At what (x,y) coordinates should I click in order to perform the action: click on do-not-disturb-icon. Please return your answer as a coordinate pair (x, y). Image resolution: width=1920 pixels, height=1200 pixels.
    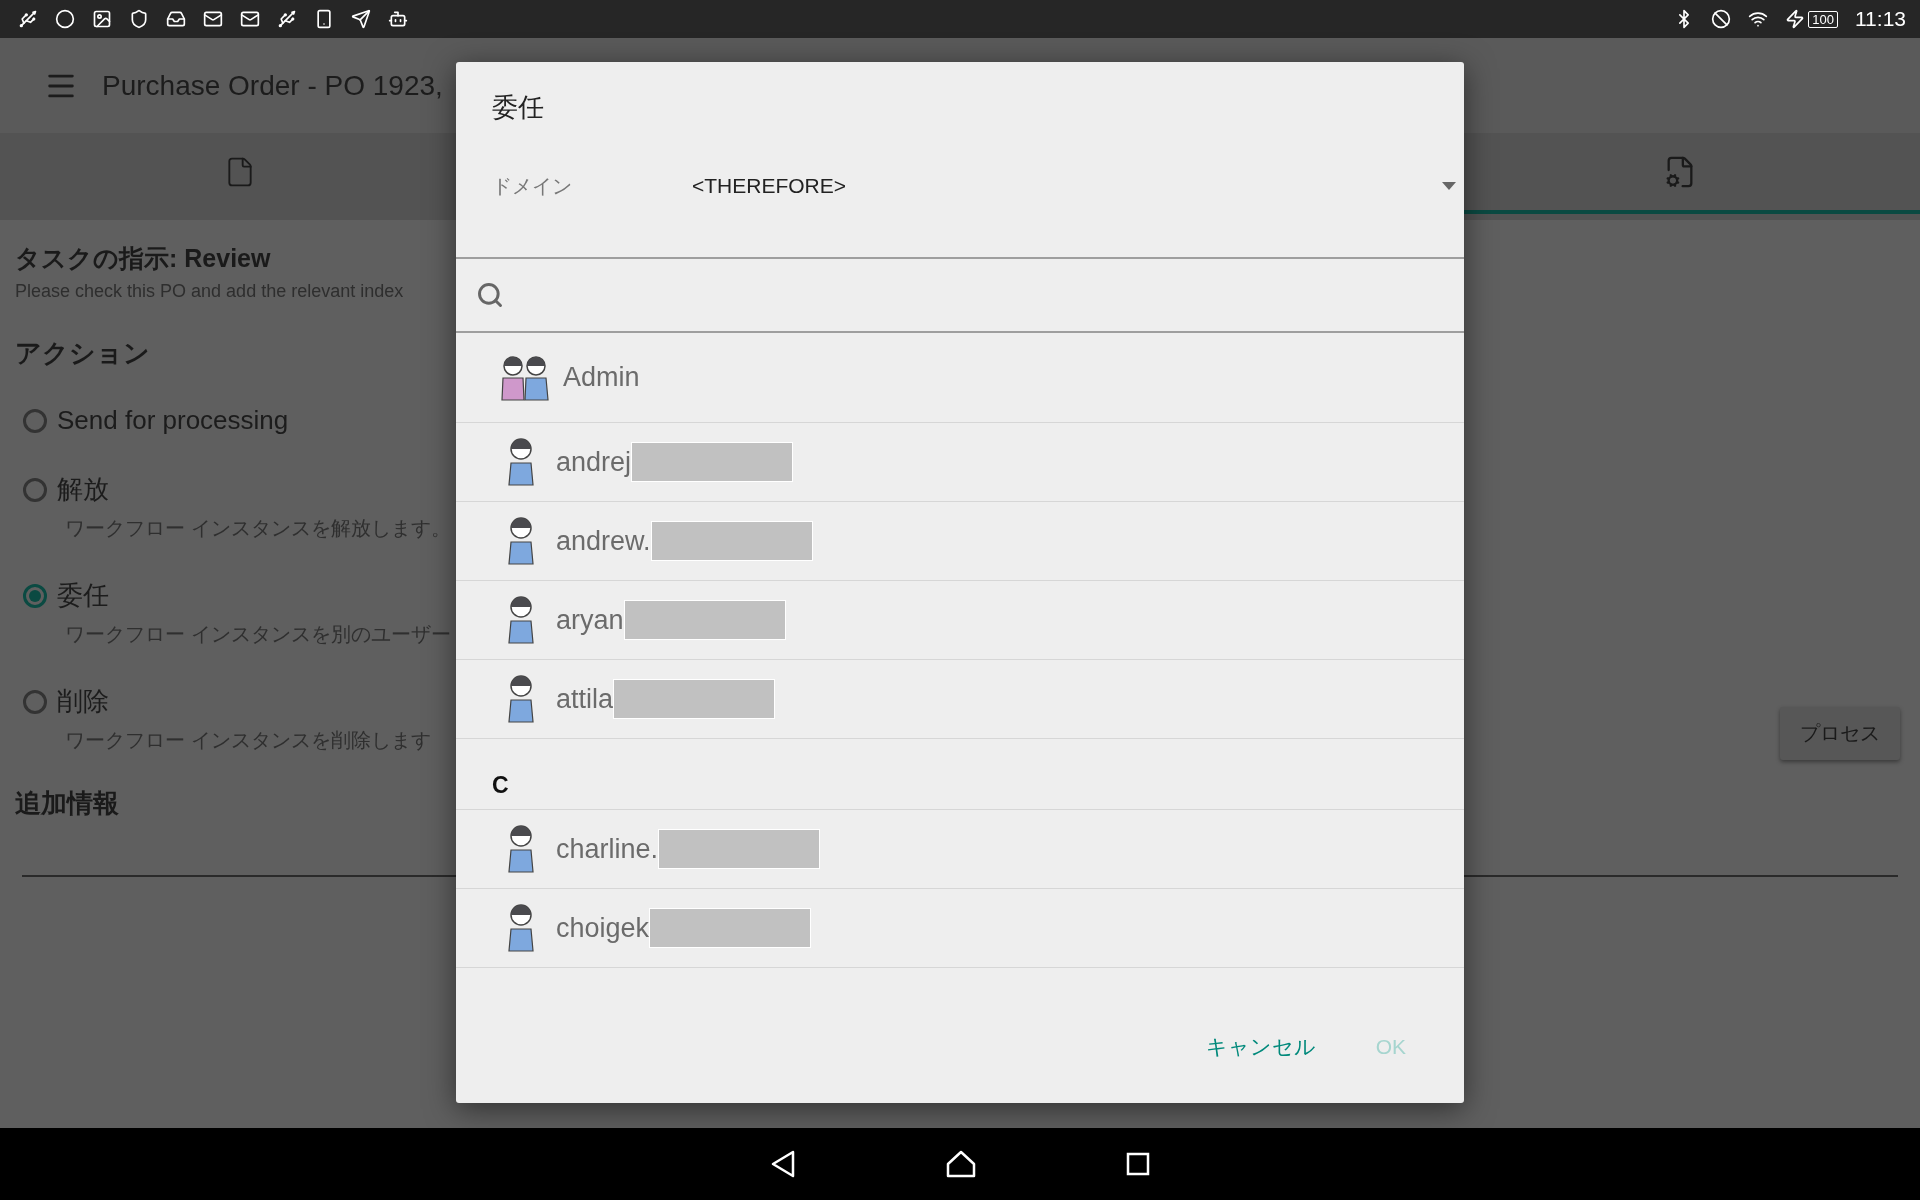
    Looking at the image, I should click on (1721, 19).